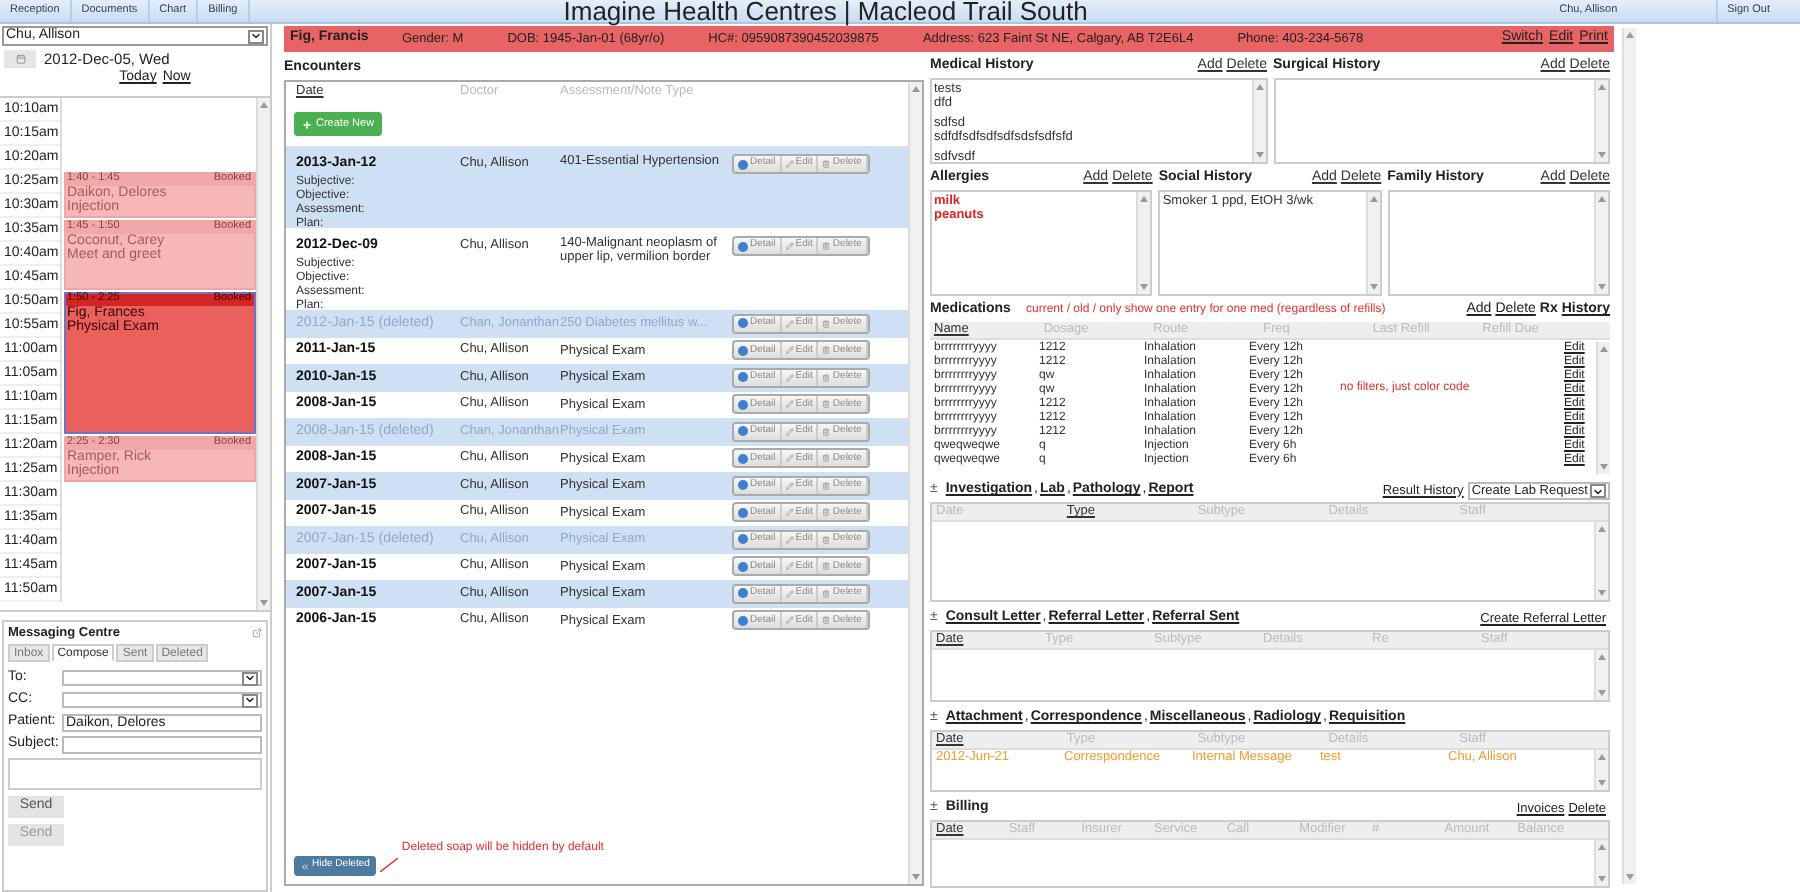  I want to click on input-field, so click(162, 744).